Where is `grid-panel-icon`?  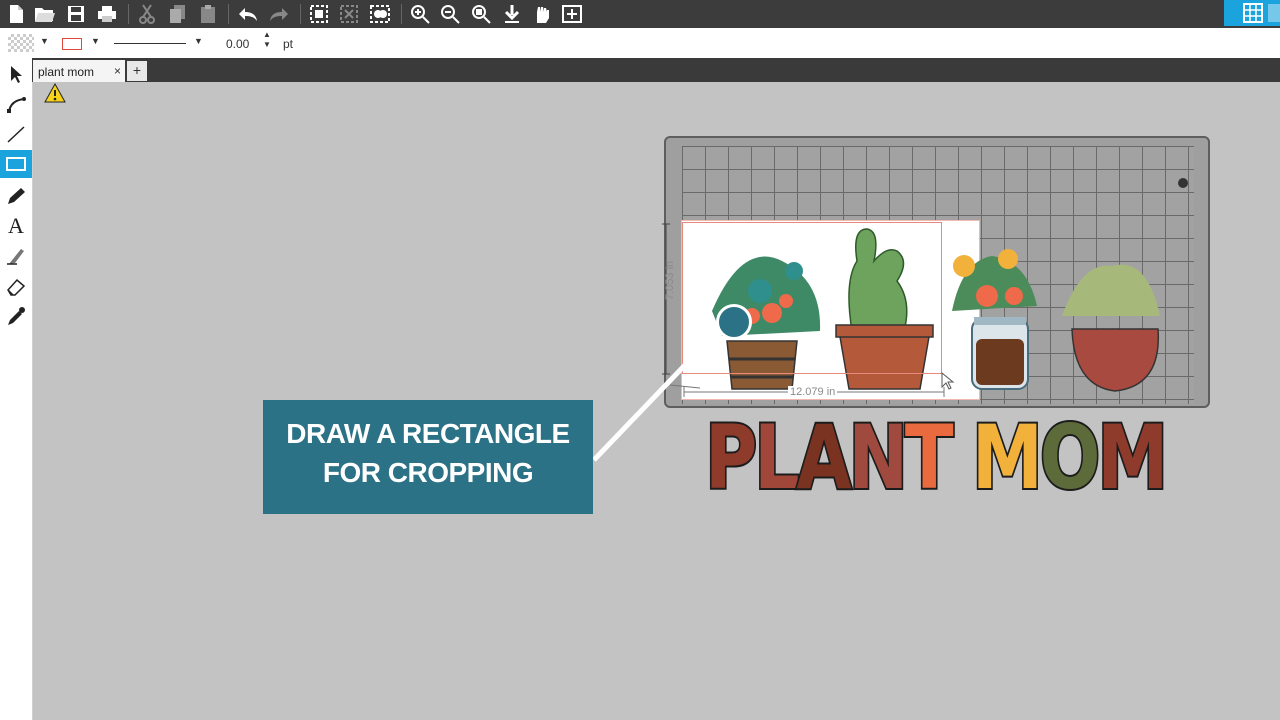
grid-panel-icon is located at coordinates (1252, 13).